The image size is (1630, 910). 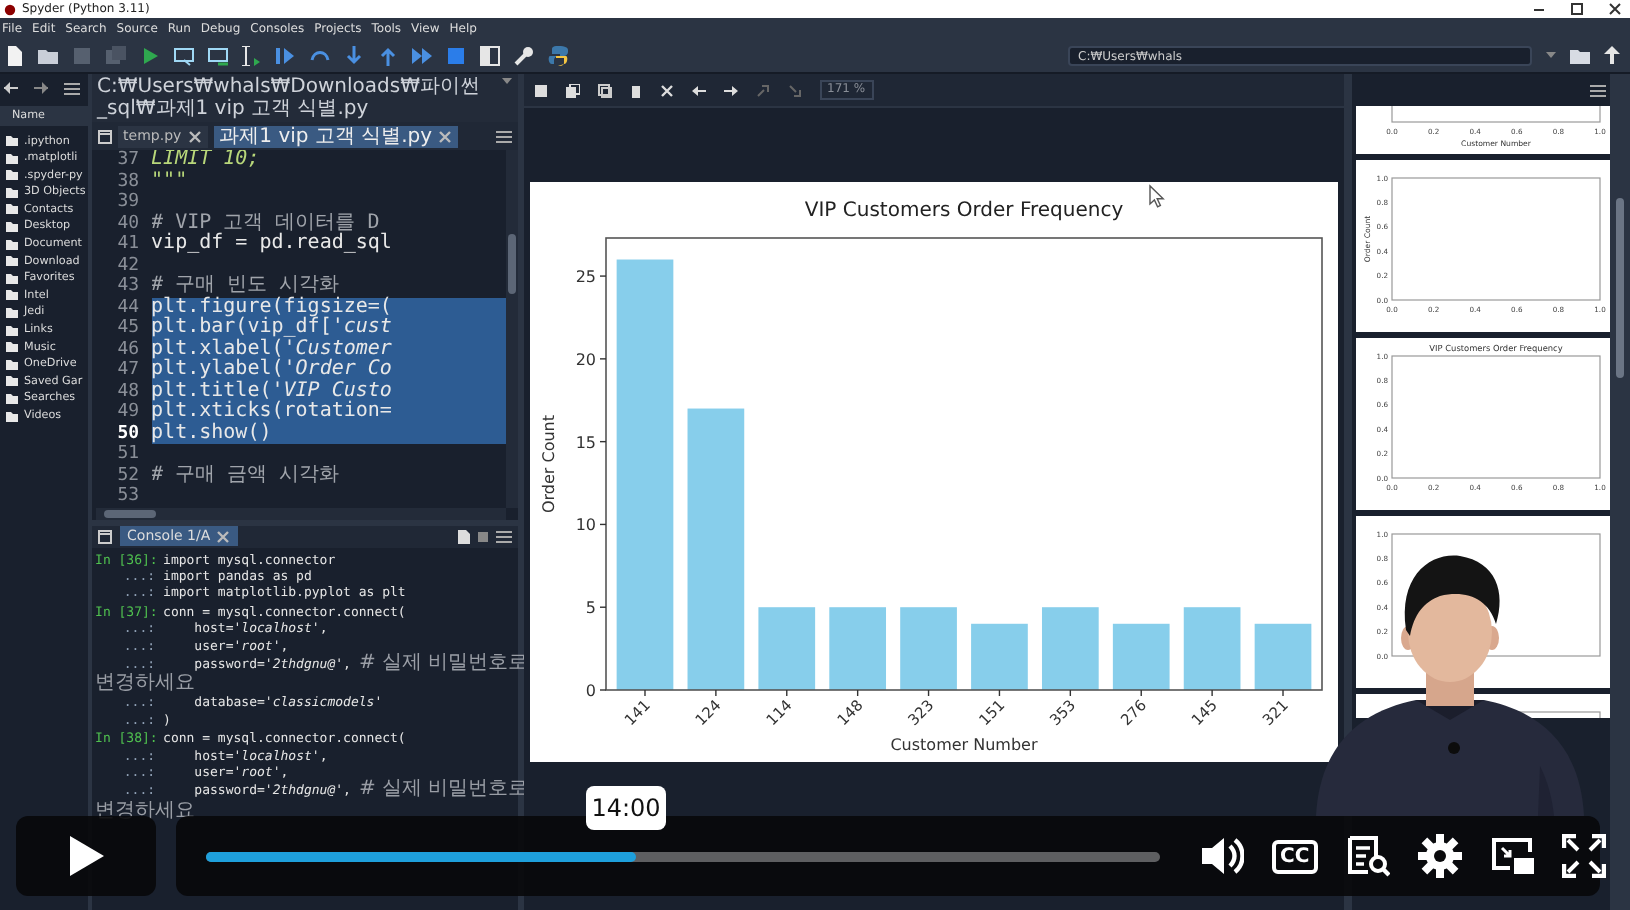 What do you see at coordinates (127, 496) in the screenshot?
I see `line-number: 53` at bounding box center [127, 496].